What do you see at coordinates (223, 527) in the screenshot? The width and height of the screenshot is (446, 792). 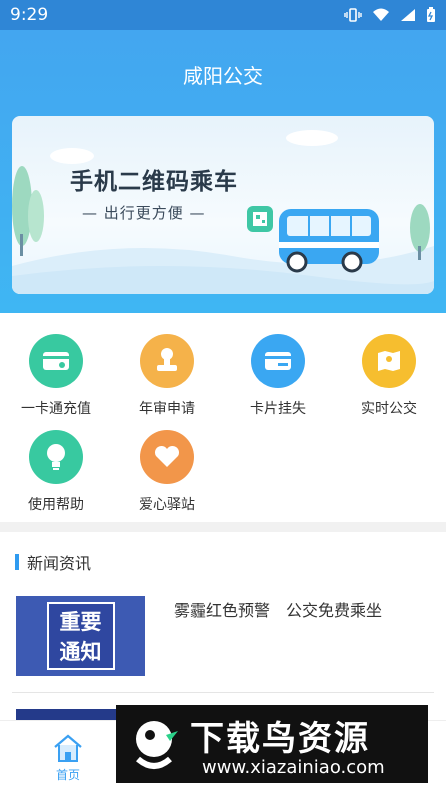 I see `section-divider` at bounding box center [223, 527].